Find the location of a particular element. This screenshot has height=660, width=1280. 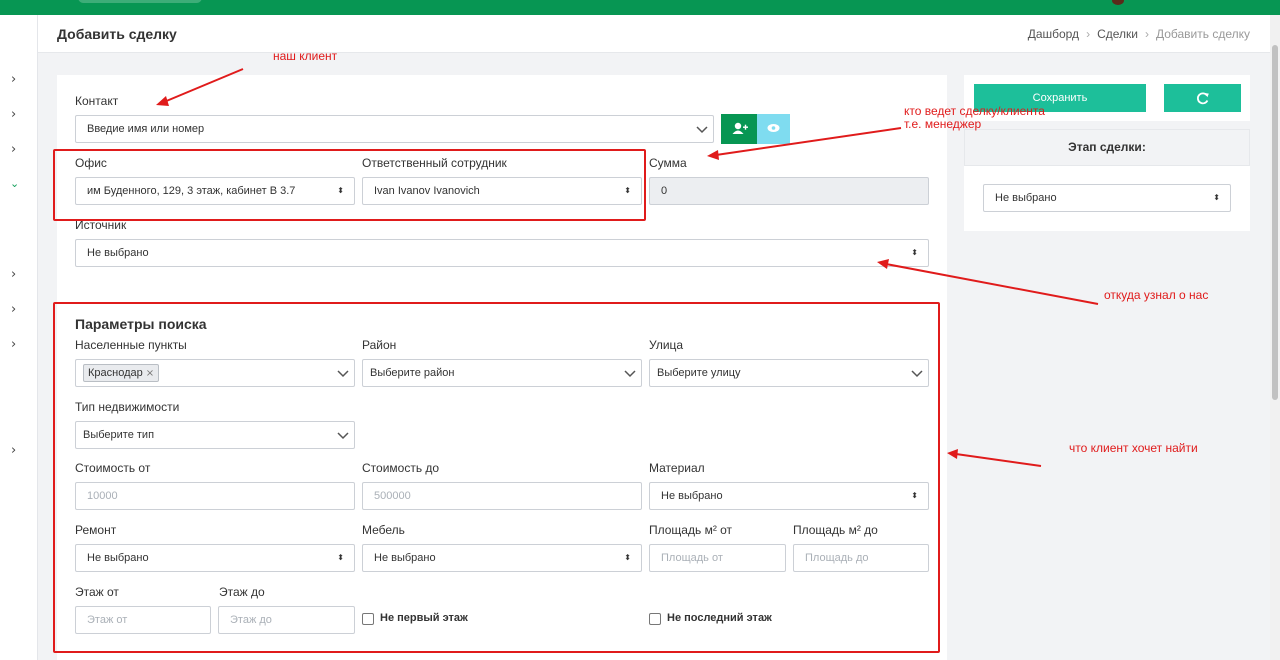

avatar is located at coordinates (1118, 2).